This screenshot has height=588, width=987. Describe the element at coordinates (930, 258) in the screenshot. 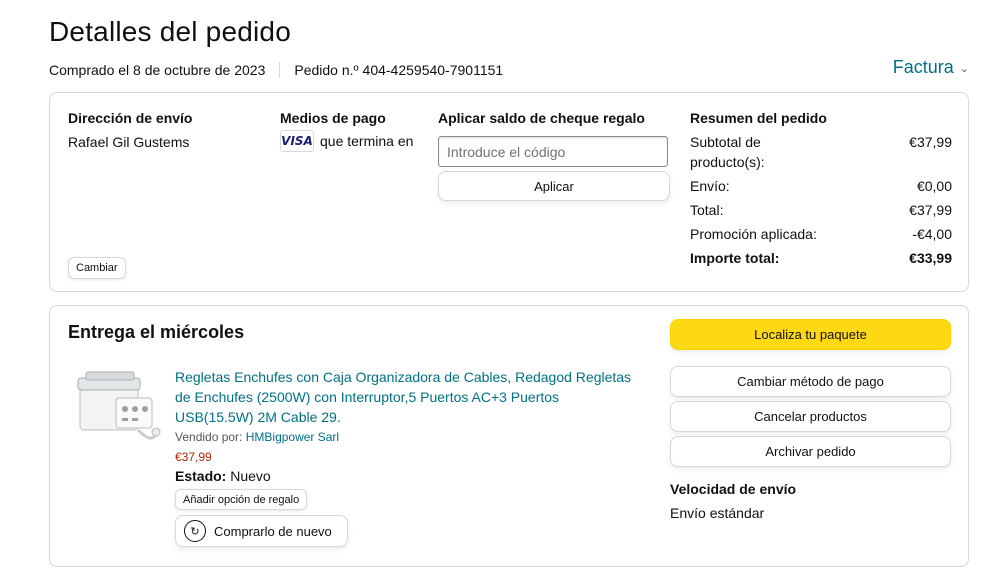

I see `summary-value: €33,99` at that location.